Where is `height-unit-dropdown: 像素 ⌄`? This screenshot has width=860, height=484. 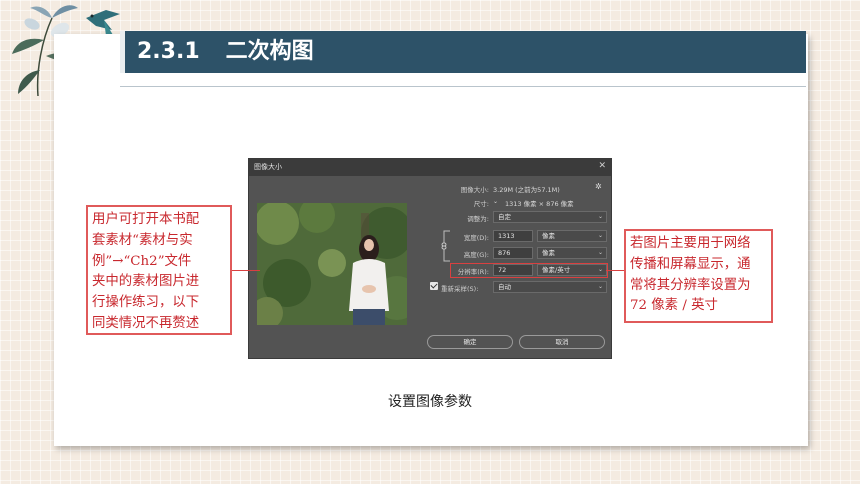
height-unit-dropdown: 像素 ⌄ is located at coordinates (572, 253).